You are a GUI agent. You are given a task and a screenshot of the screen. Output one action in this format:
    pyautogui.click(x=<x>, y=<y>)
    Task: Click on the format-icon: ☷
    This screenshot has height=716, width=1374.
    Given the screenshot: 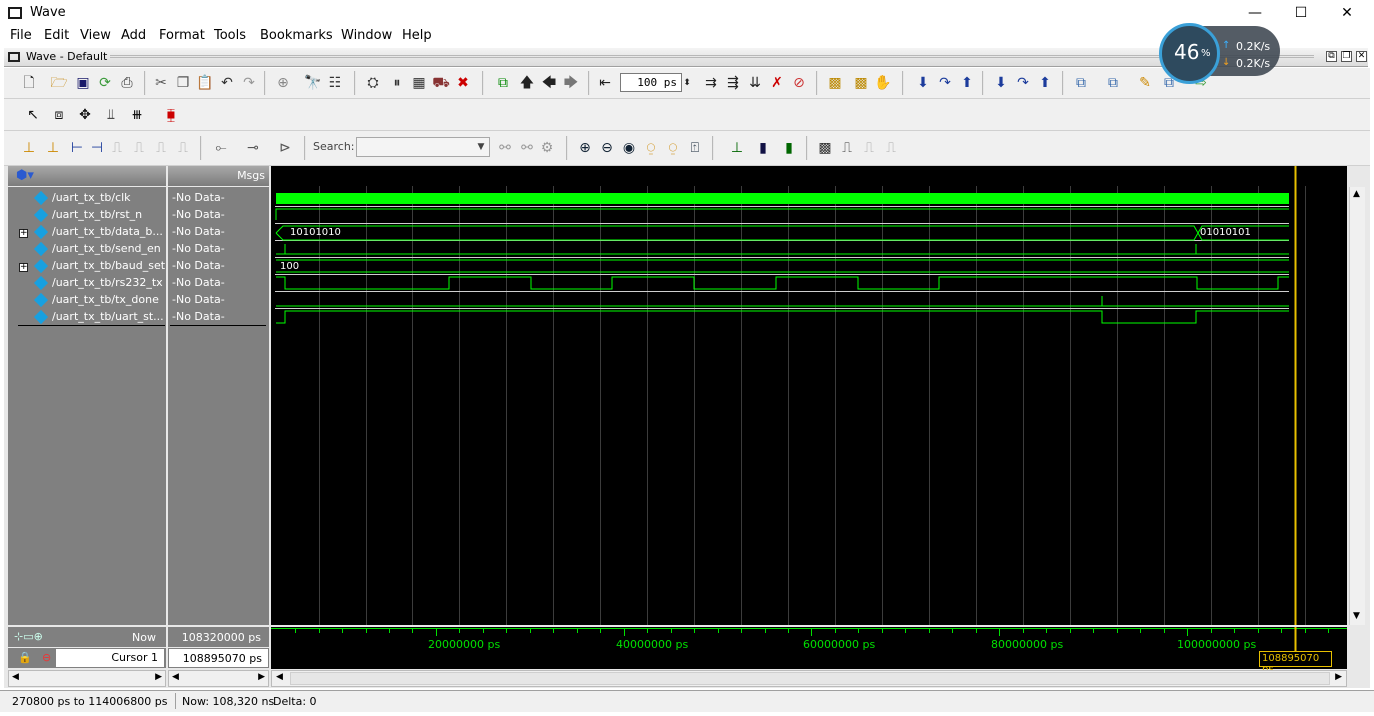 What is the action you would take?
    pyautogui.click(x=335, y=83)
    